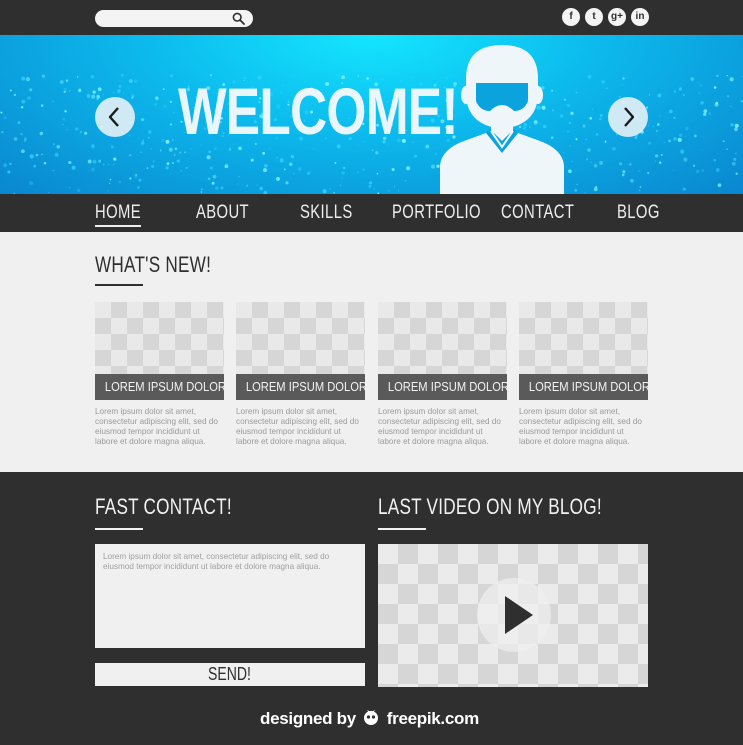 This screenshot has width=743, height=745. Describe the element at coordinates (371, 17) in the screenshot. I see `top-bar: f t g+ in` at that location.